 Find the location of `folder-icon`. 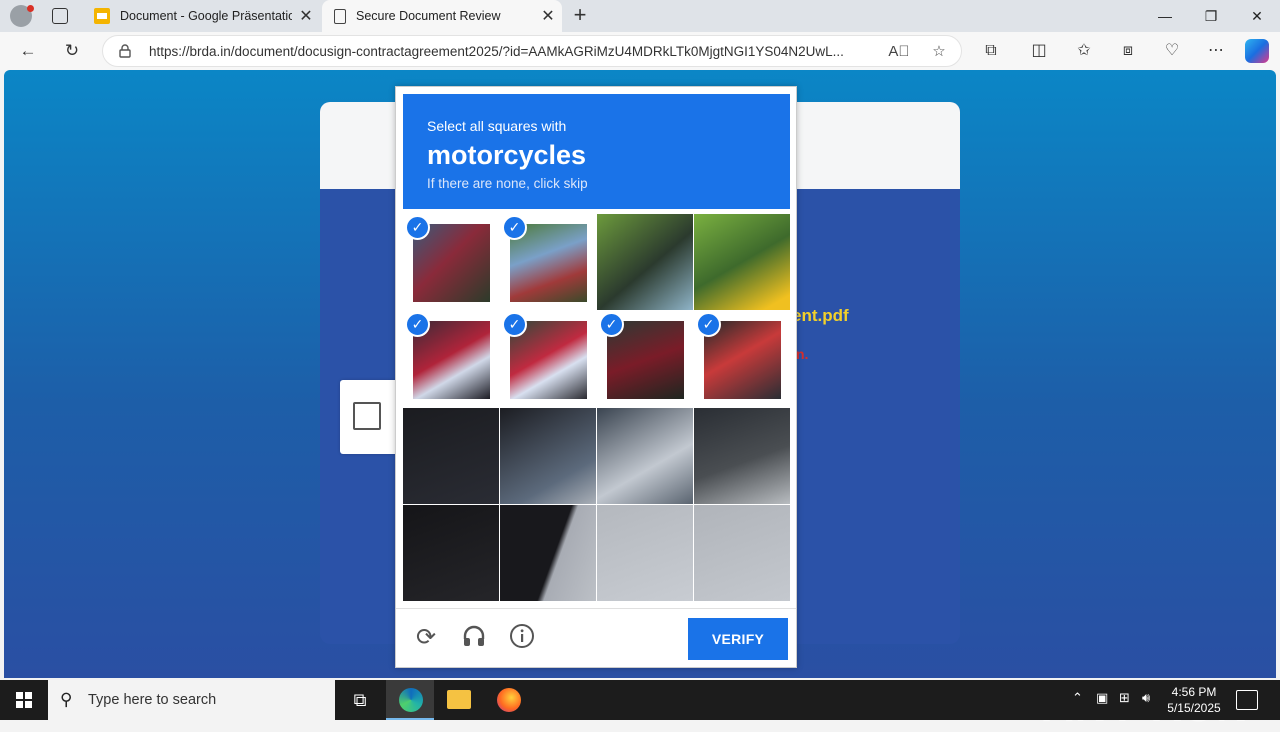

folder-icon is located at coordinates (459, 699).